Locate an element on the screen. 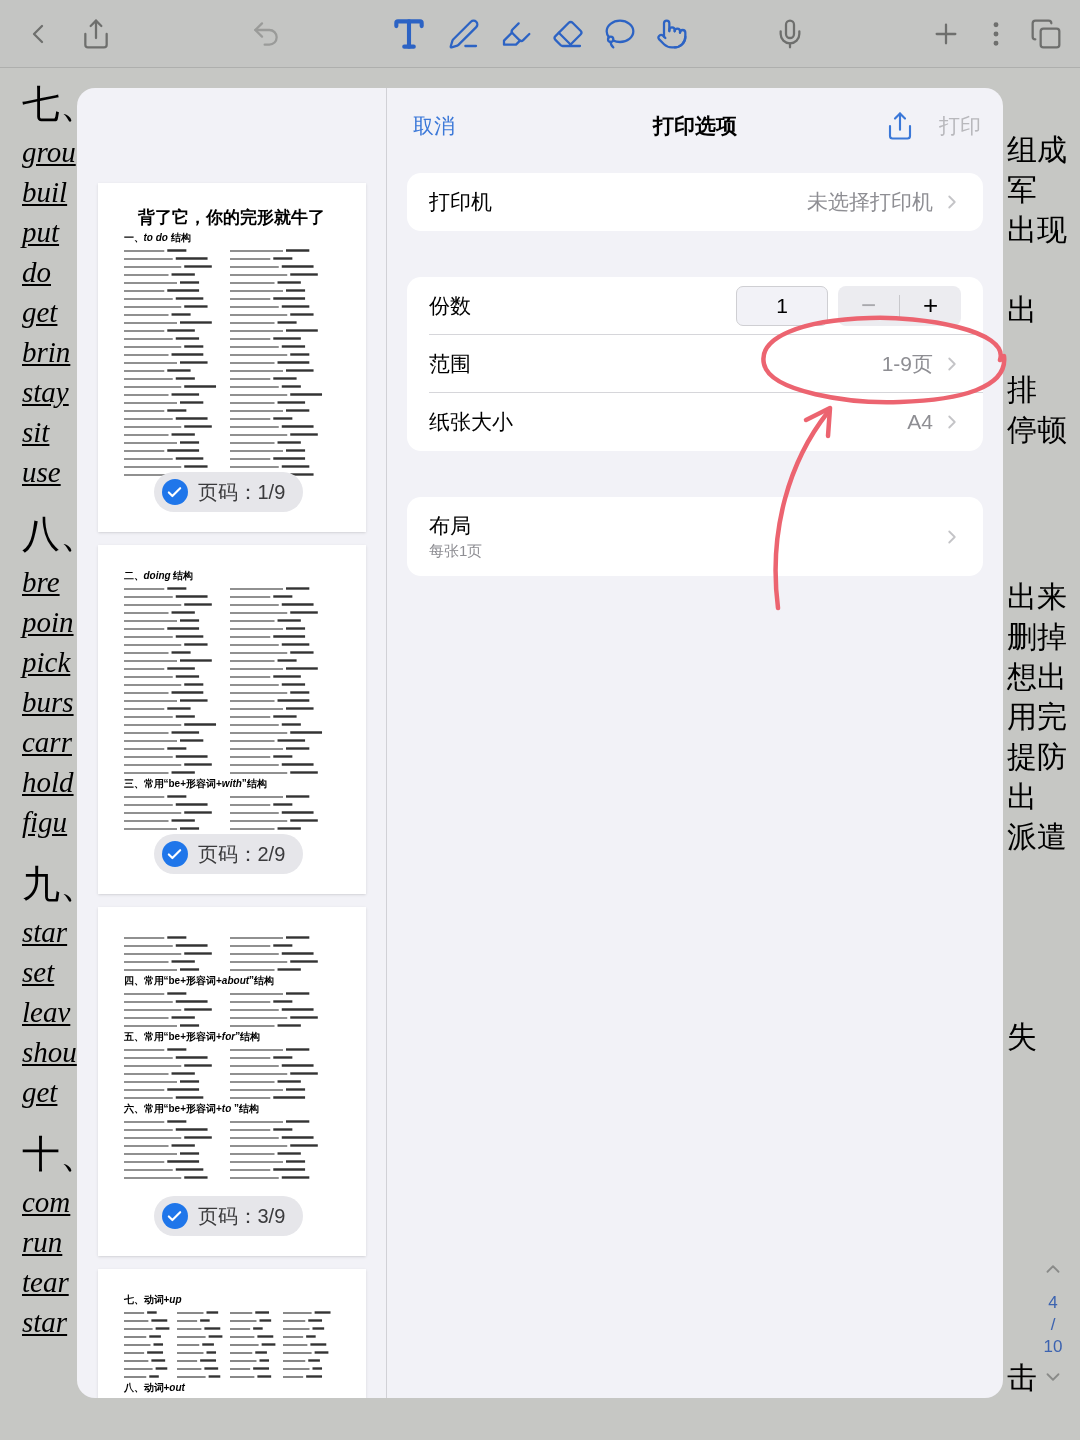 The width and height of the screenshot is (1080, 1440). note-heading: 十、 is located at coordinates (49, 1154).